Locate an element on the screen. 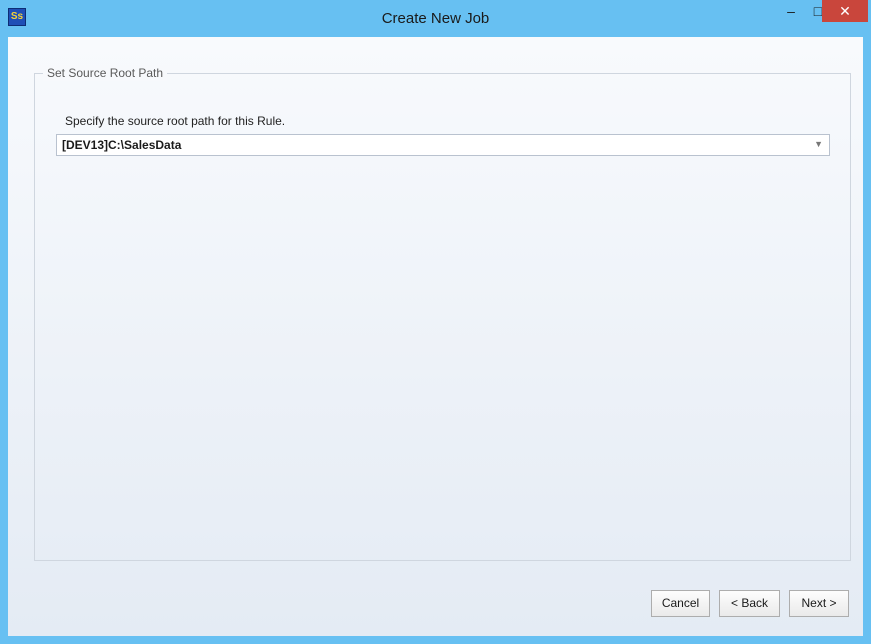 The image size is (871, 644). back-button: < Back is located at coordinates (749, 603).